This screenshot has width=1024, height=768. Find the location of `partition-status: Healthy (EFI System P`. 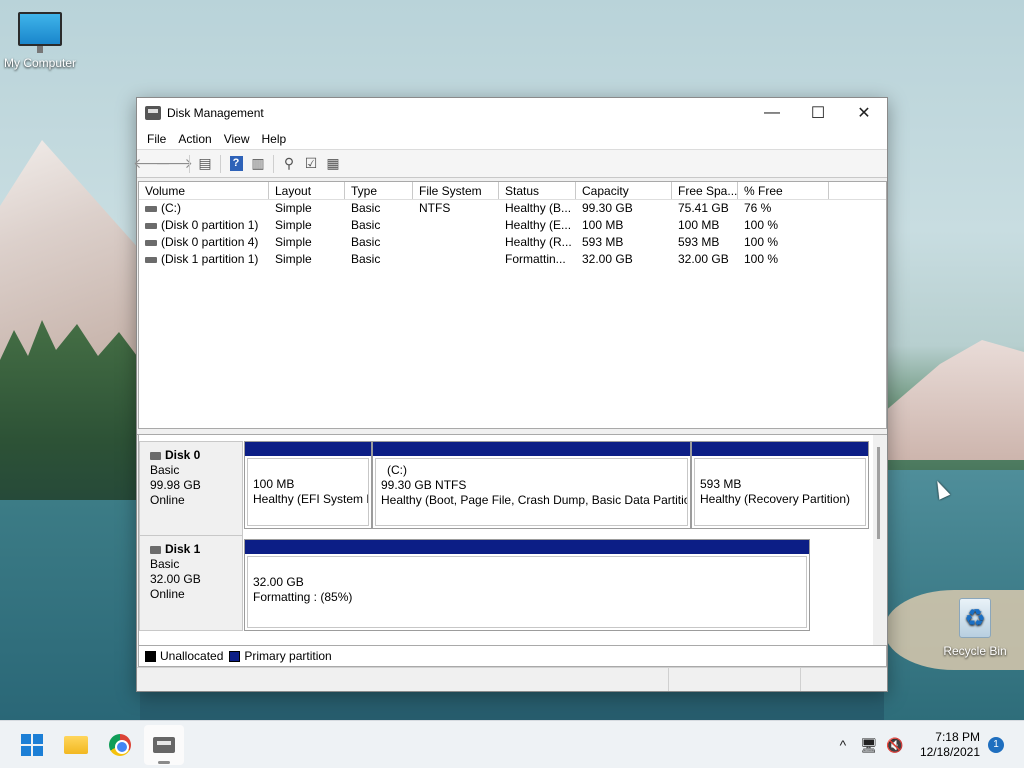

partition-status: Healthy (EFI System P is located at coordinates (311, 499).